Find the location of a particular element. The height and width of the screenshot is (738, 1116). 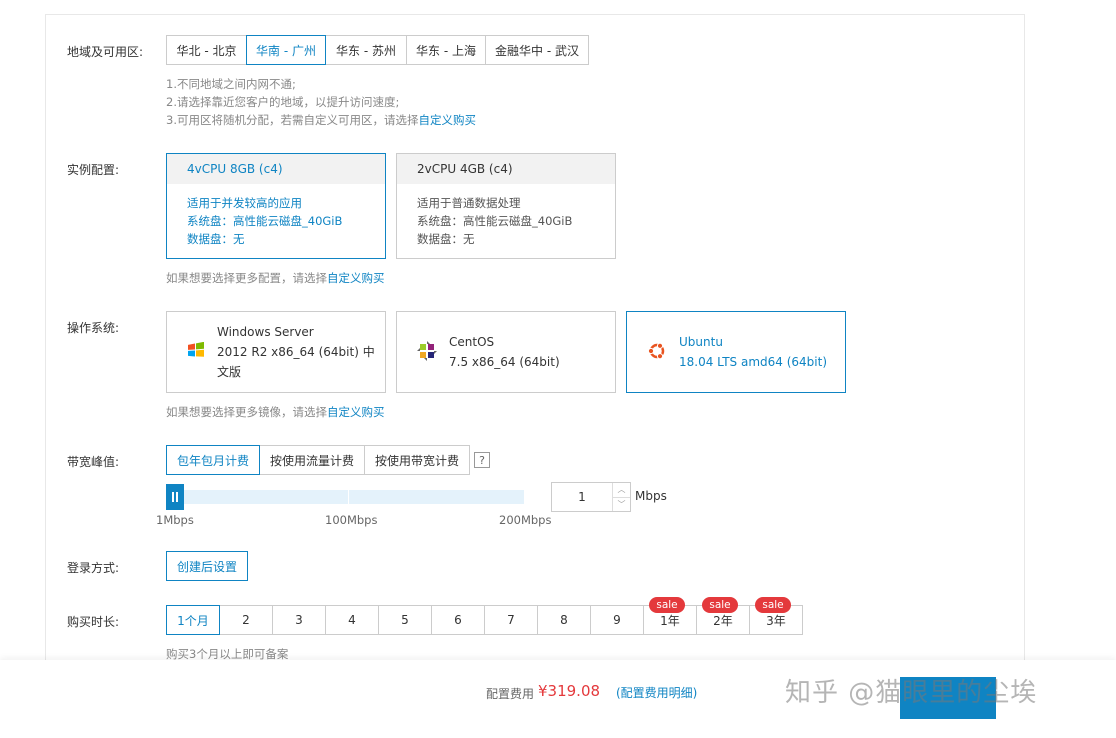

region-option-guangzhou: 华南 - 广州 is located at coordinates (286, 50).